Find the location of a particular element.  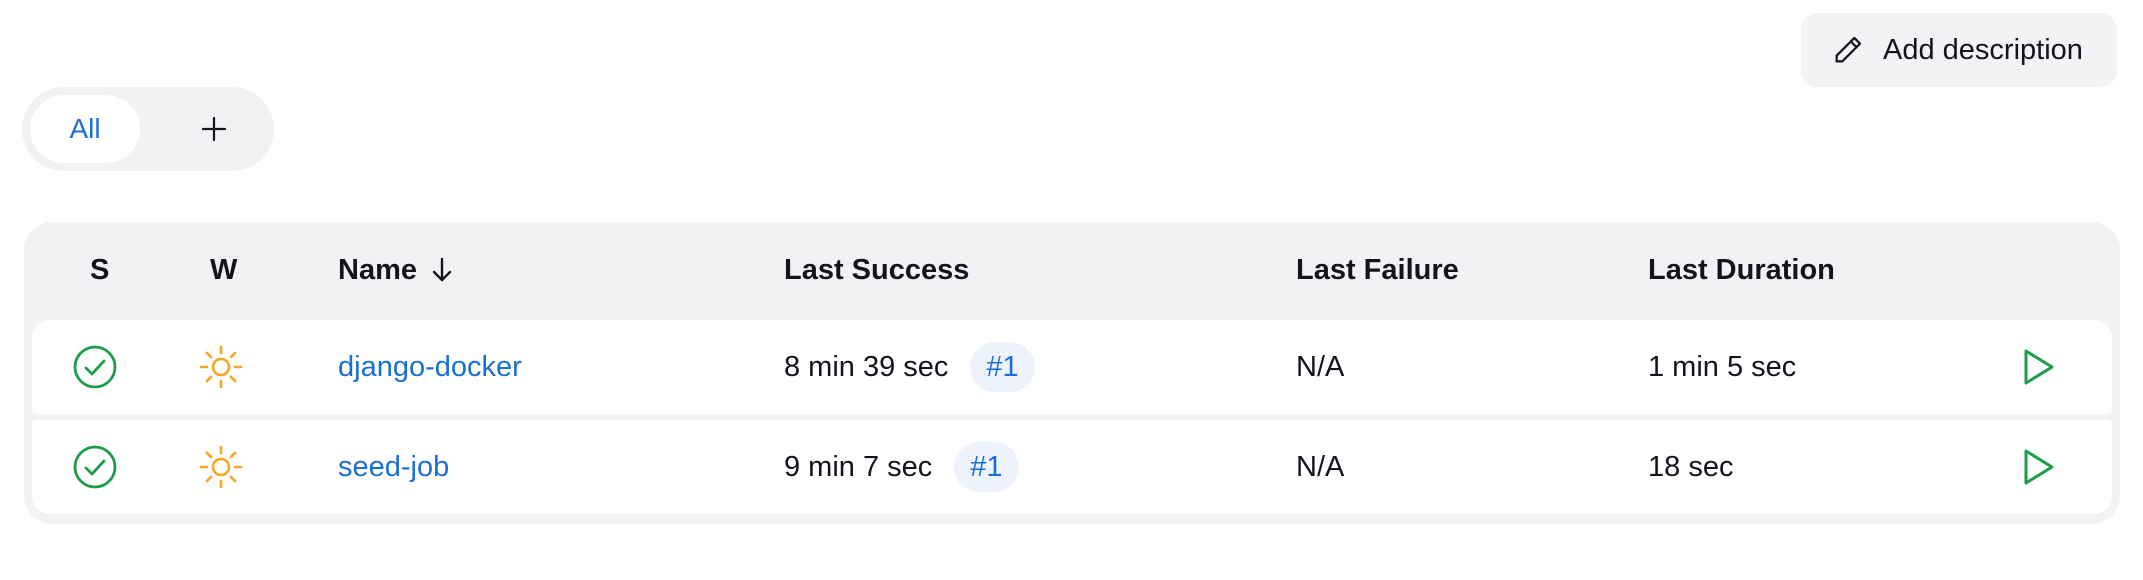

column-header-last-duration: Last Duration is located at coordinates (1741, 270).